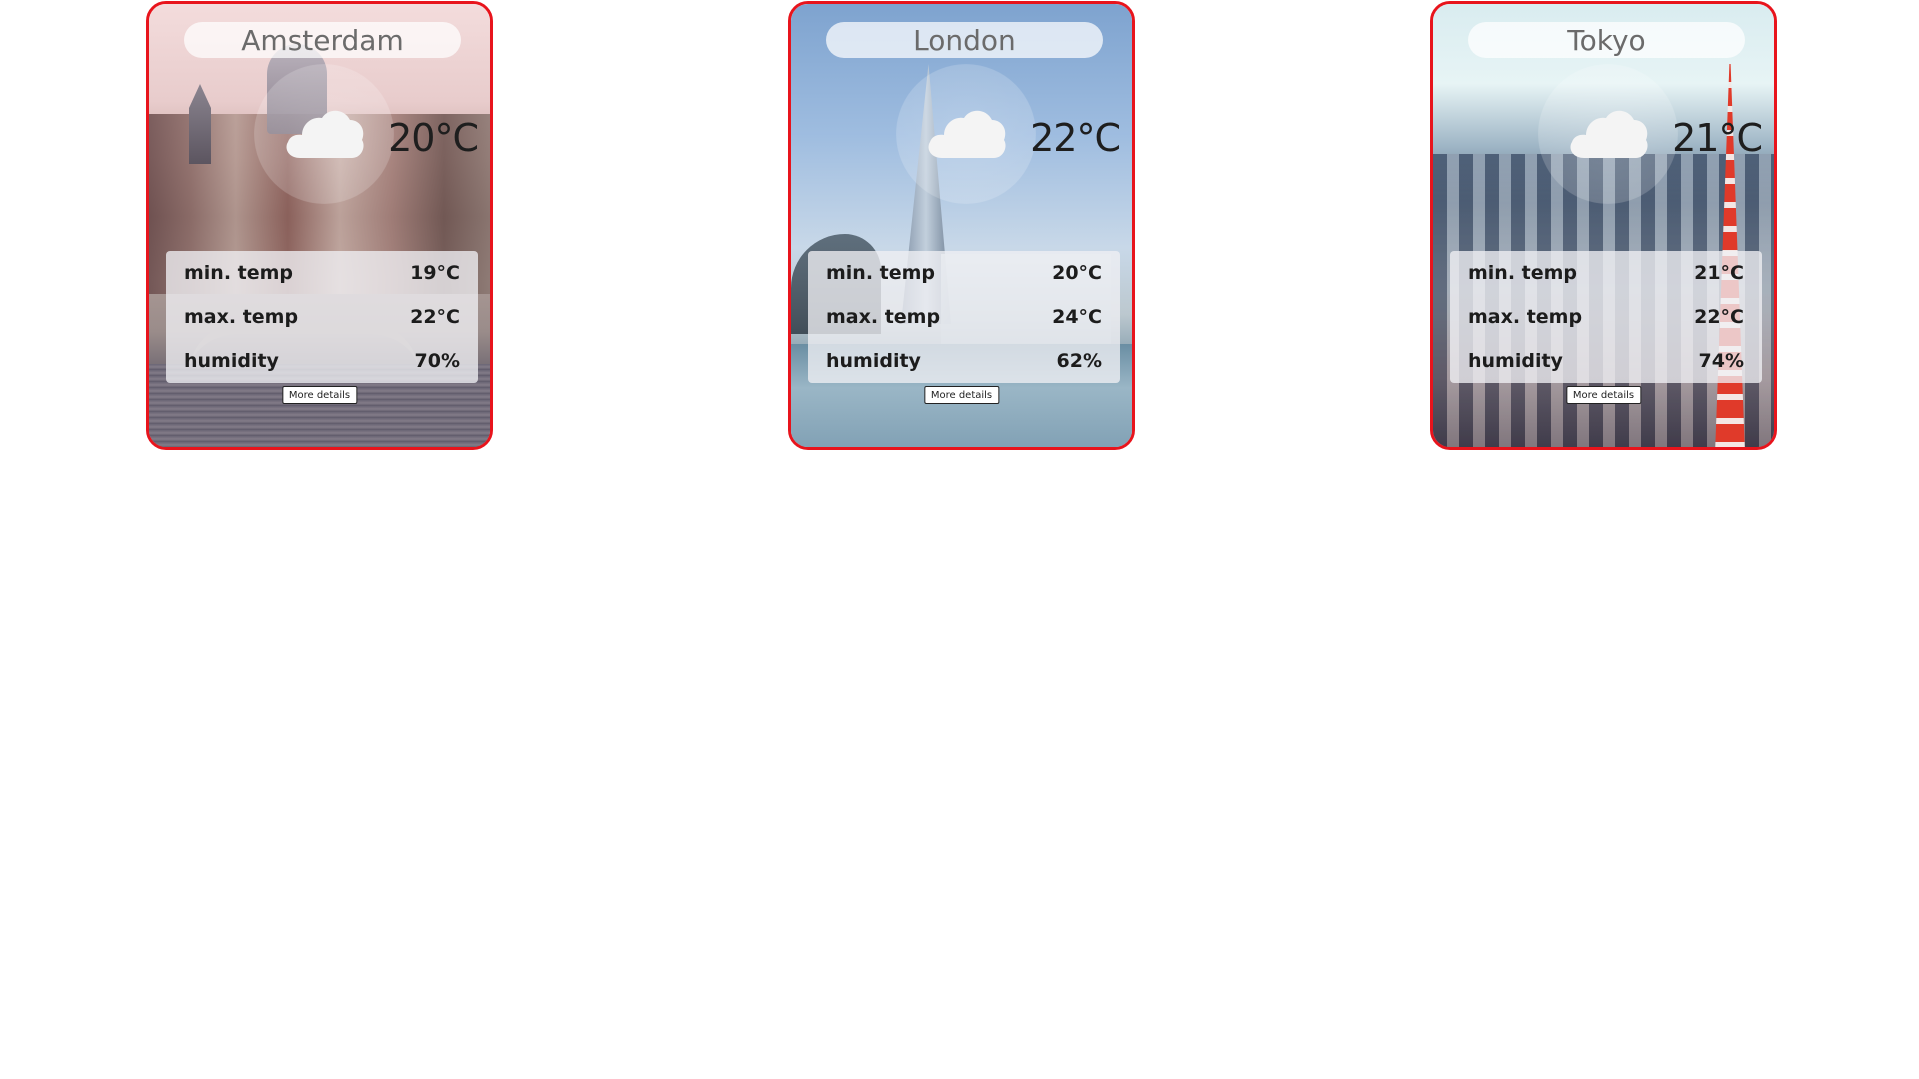 Image resolution: width=1919 pixels, height=1079 pixels. I want to click on current-temperature: 21°C, so click(1717, 138).